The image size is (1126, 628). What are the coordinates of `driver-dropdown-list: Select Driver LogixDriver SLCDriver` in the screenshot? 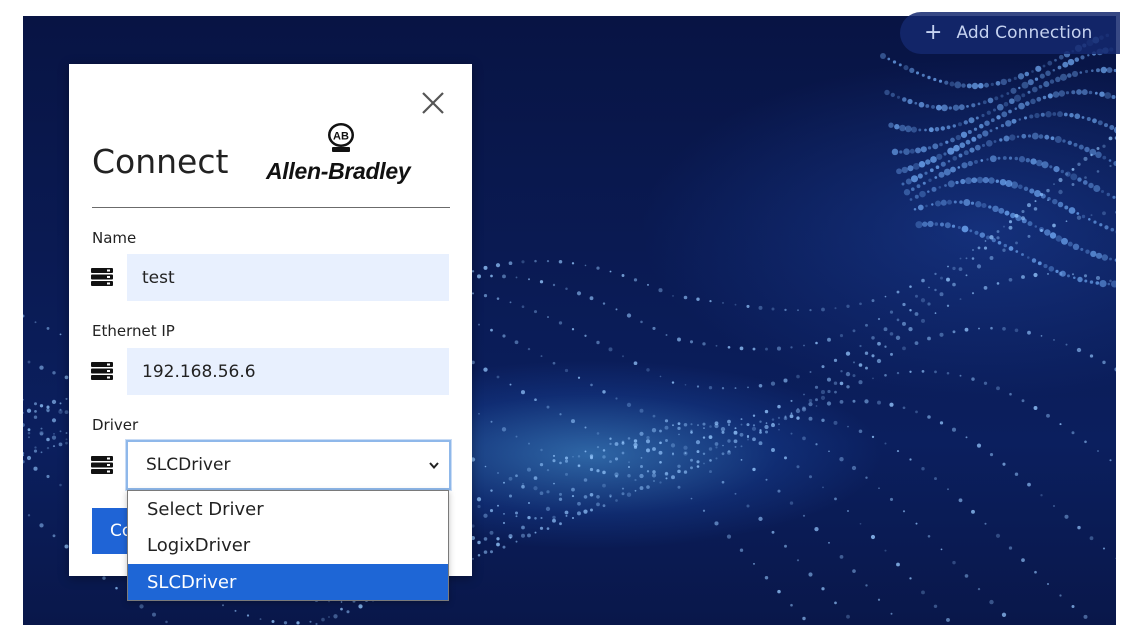 It's located at (288, 545).